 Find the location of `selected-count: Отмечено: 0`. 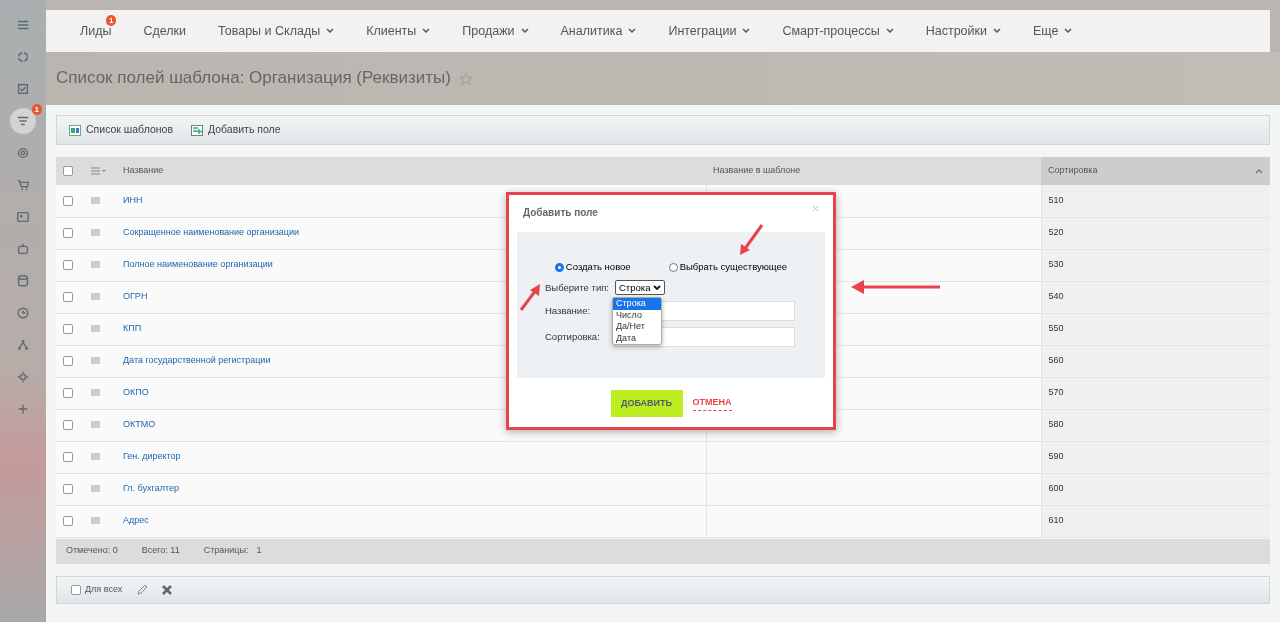

selected-count: Отмечено: 0 is located at coordinates (92, 551).